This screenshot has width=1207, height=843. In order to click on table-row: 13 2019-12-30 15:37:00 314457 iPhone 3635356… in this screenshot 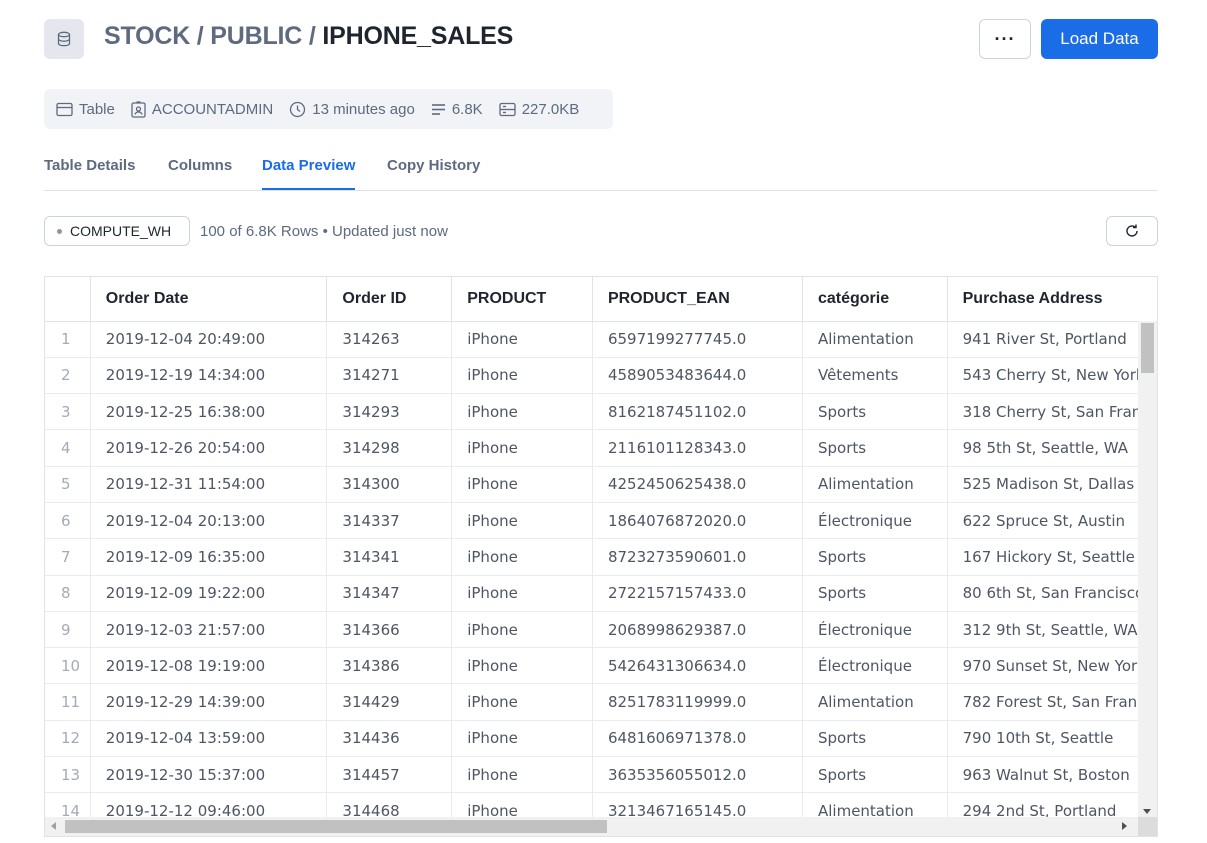, I will do `click(601, 775)`.